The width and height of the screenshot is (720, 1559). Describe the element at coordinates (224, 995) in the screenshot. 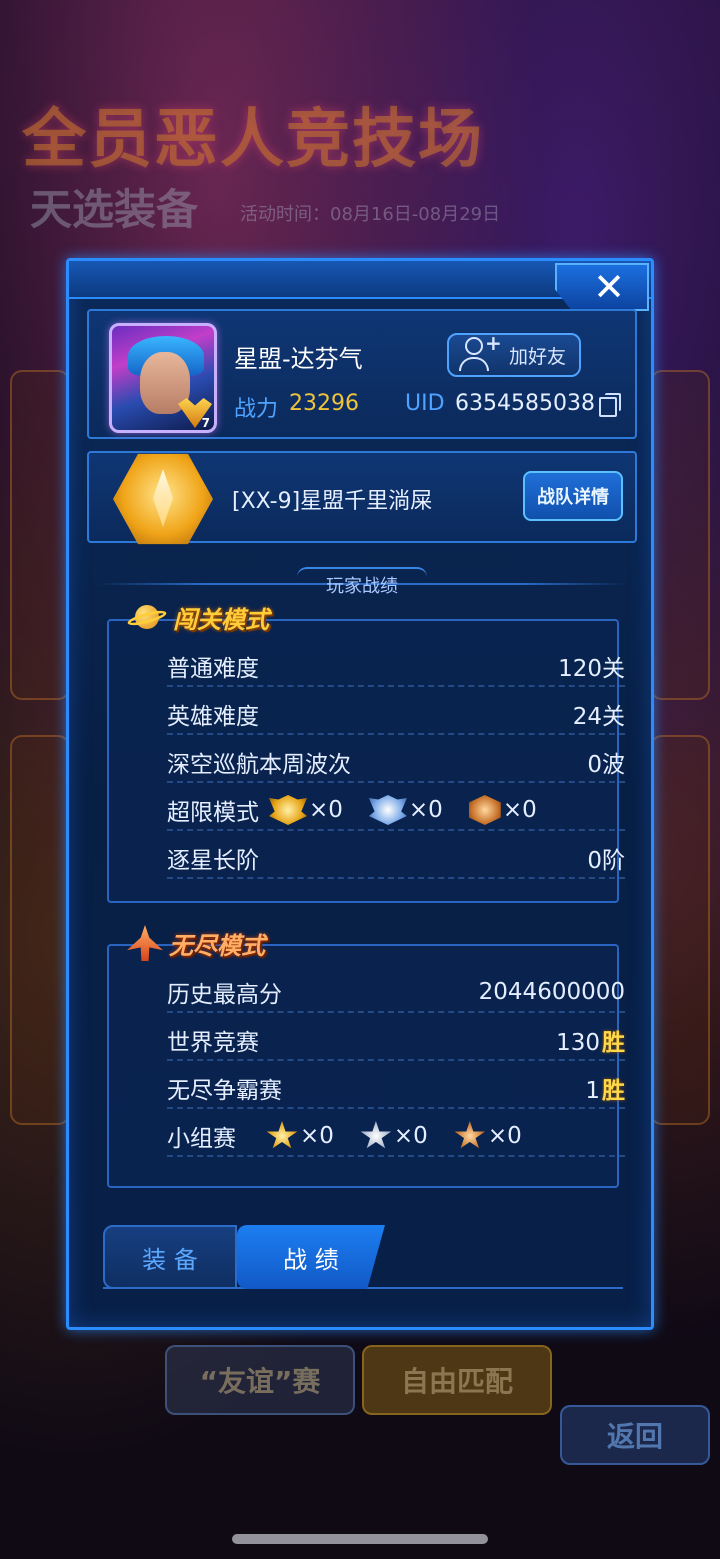

I see `stat-label: 历史最高分` at that location.